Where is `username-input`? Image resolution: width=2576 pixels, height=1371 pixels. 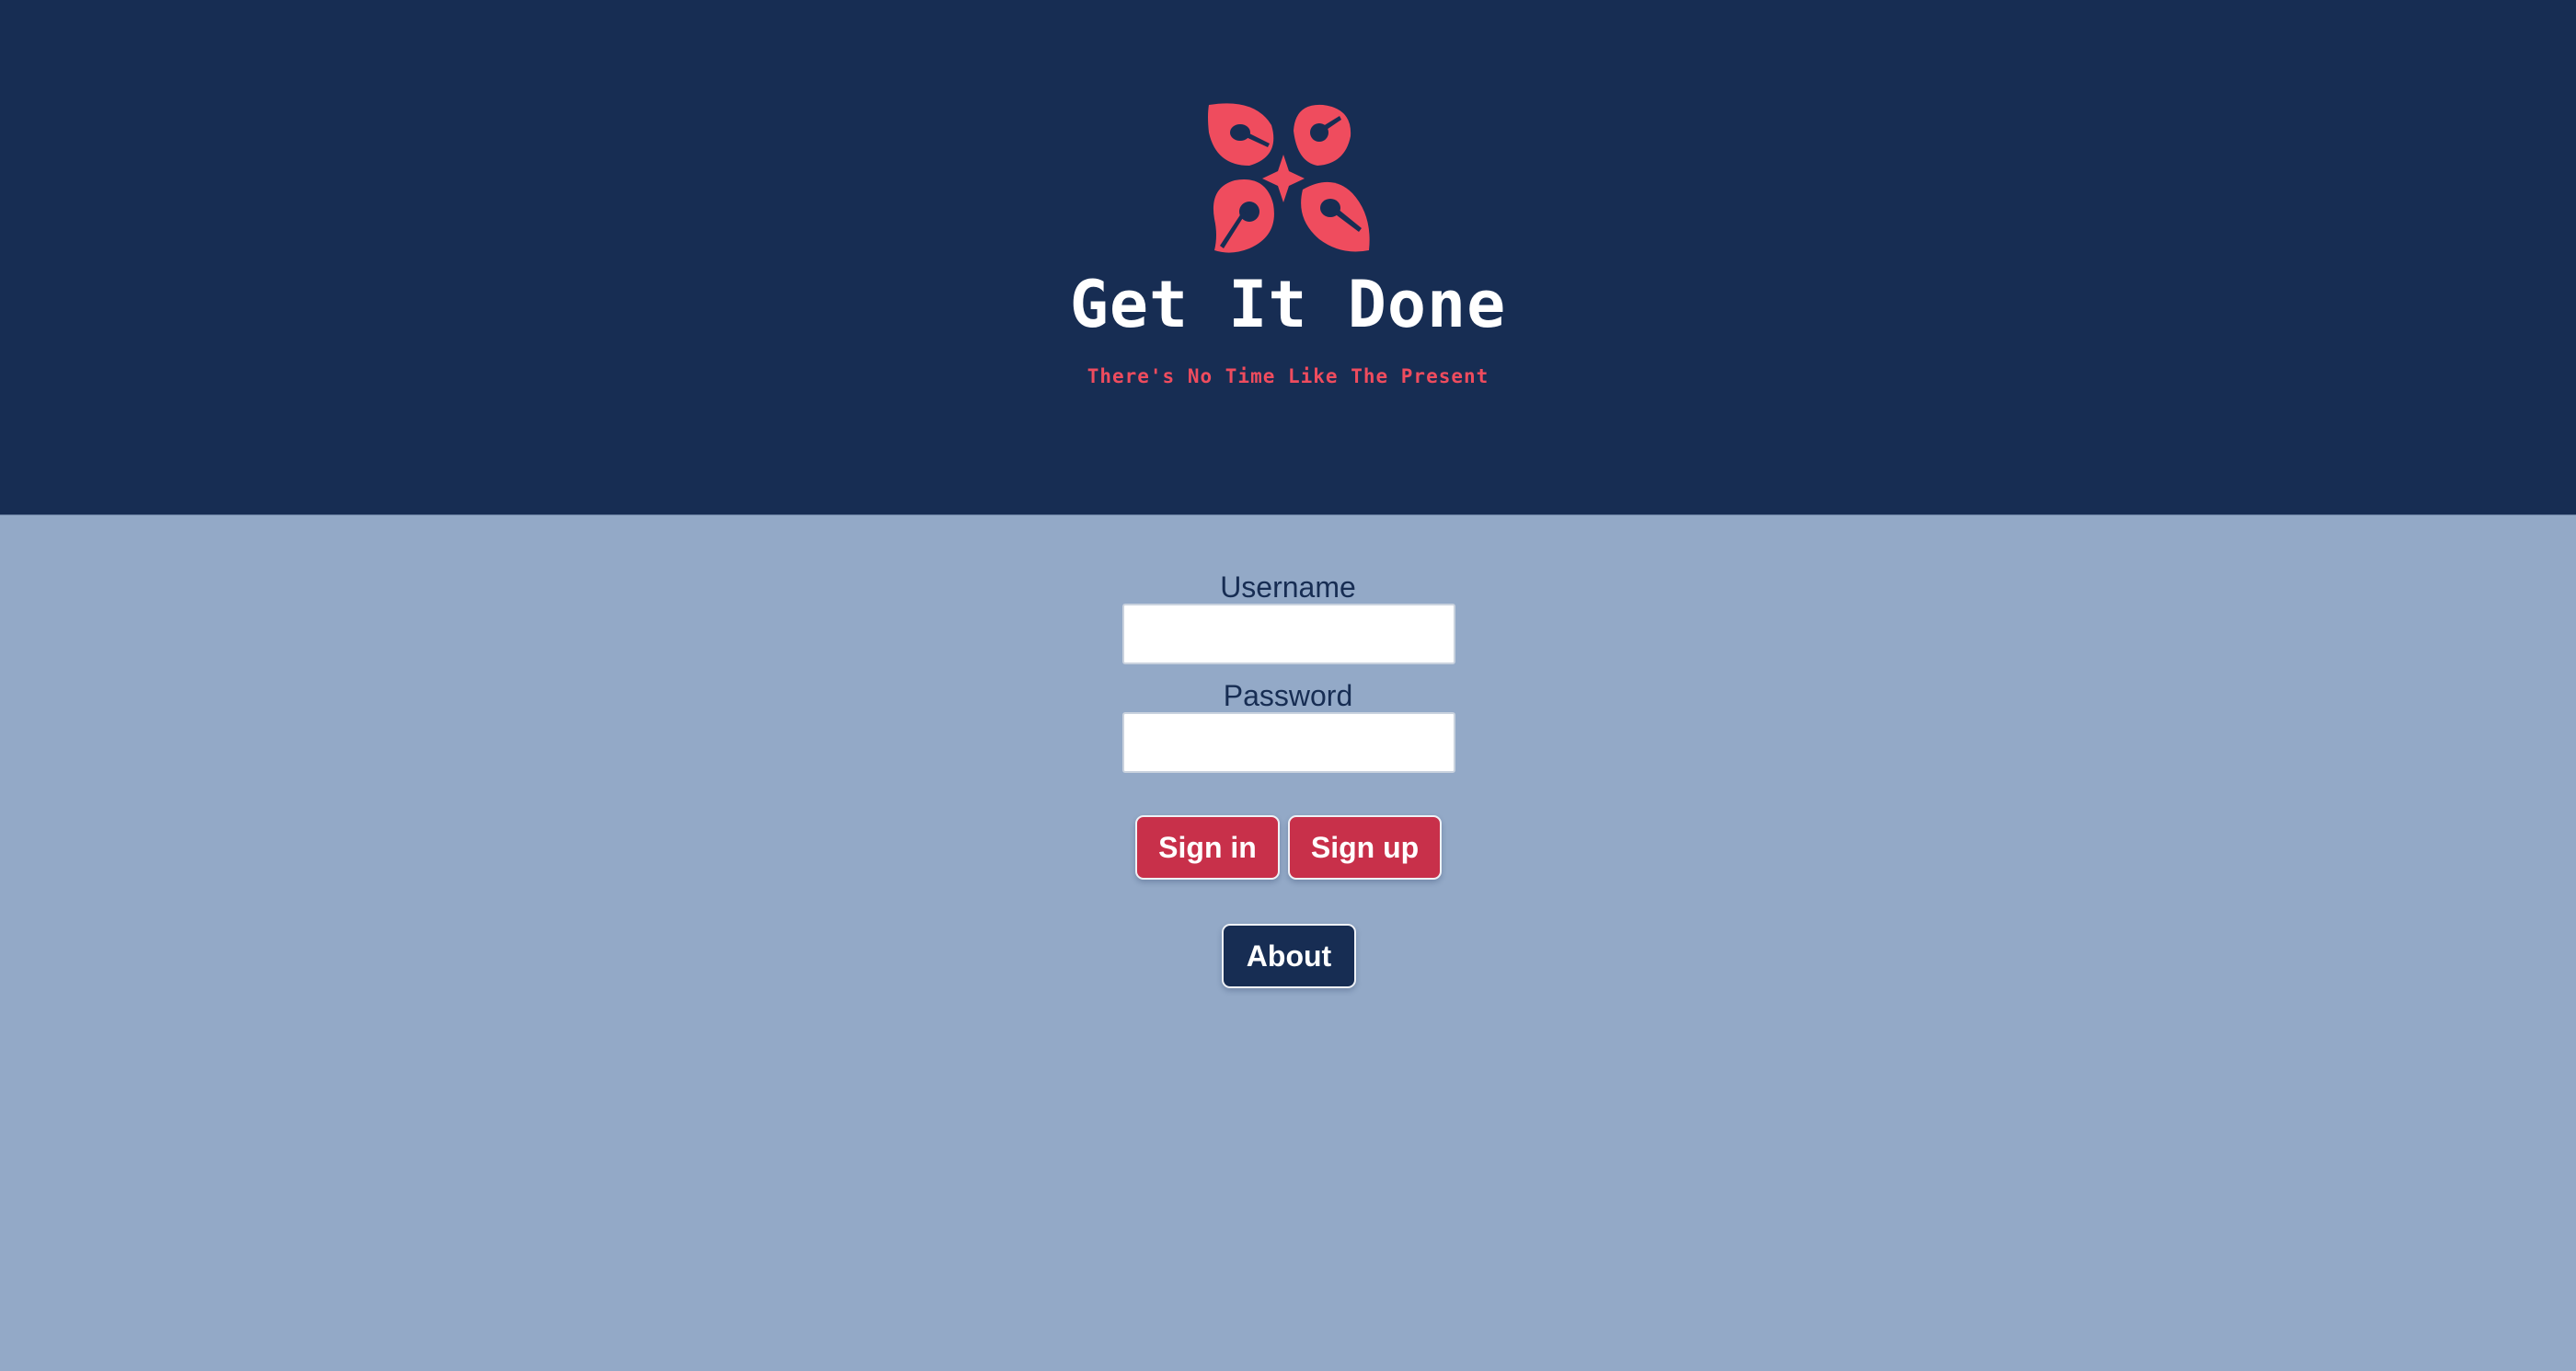 username-input is located at coordinates (1288, 634).